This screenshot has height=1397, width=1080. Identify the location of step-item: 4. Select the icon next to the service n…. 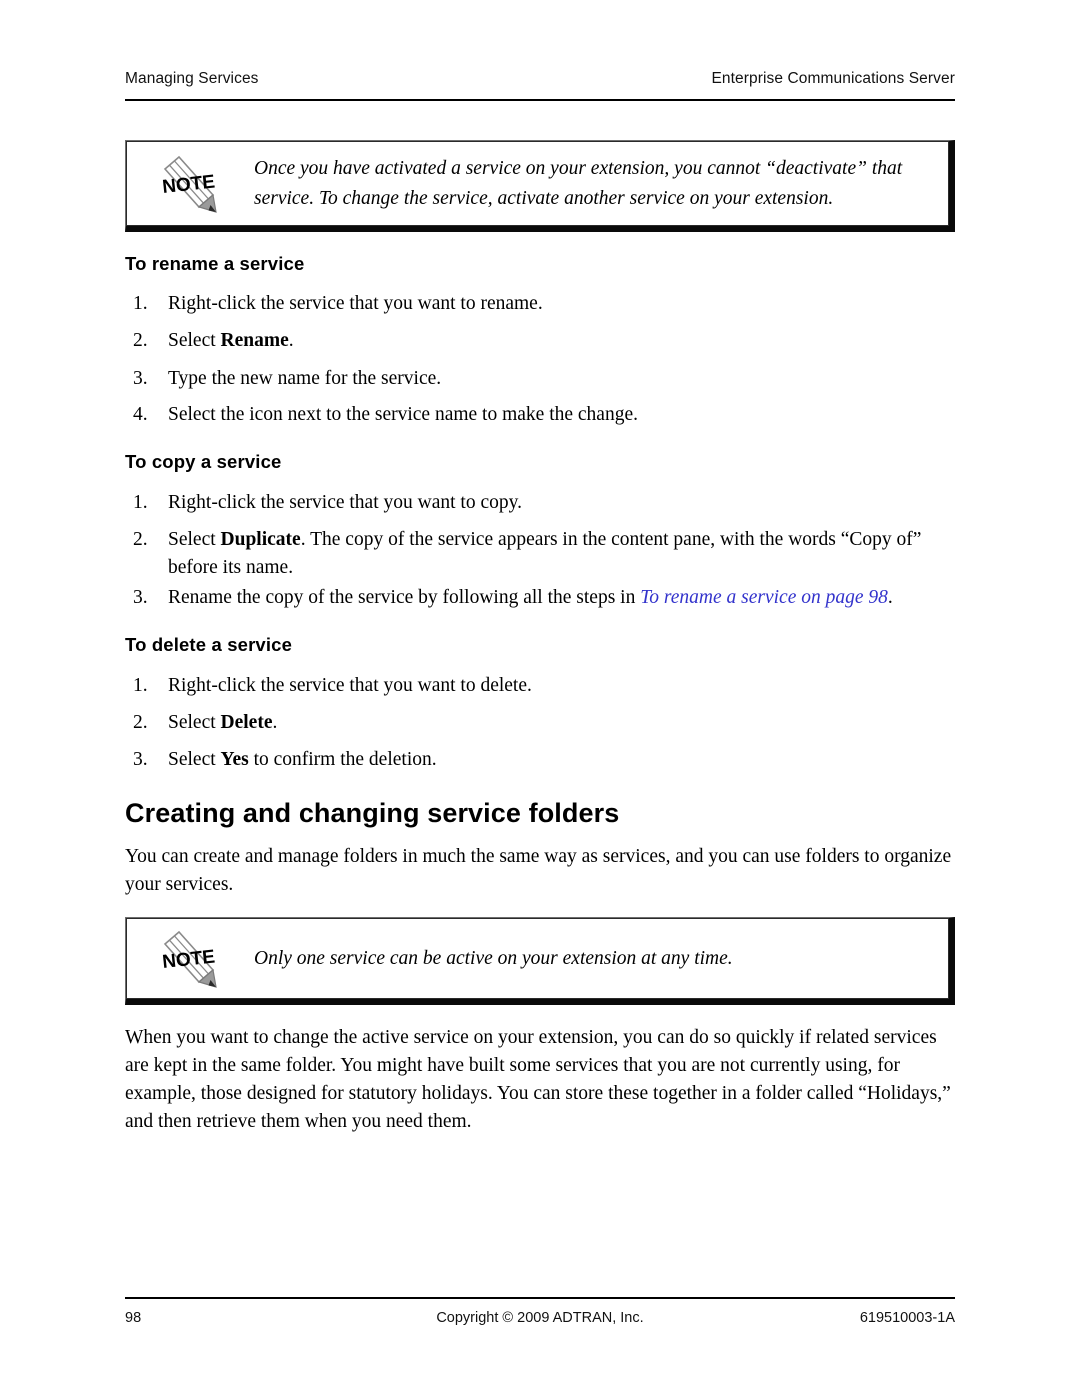
(540, 415).